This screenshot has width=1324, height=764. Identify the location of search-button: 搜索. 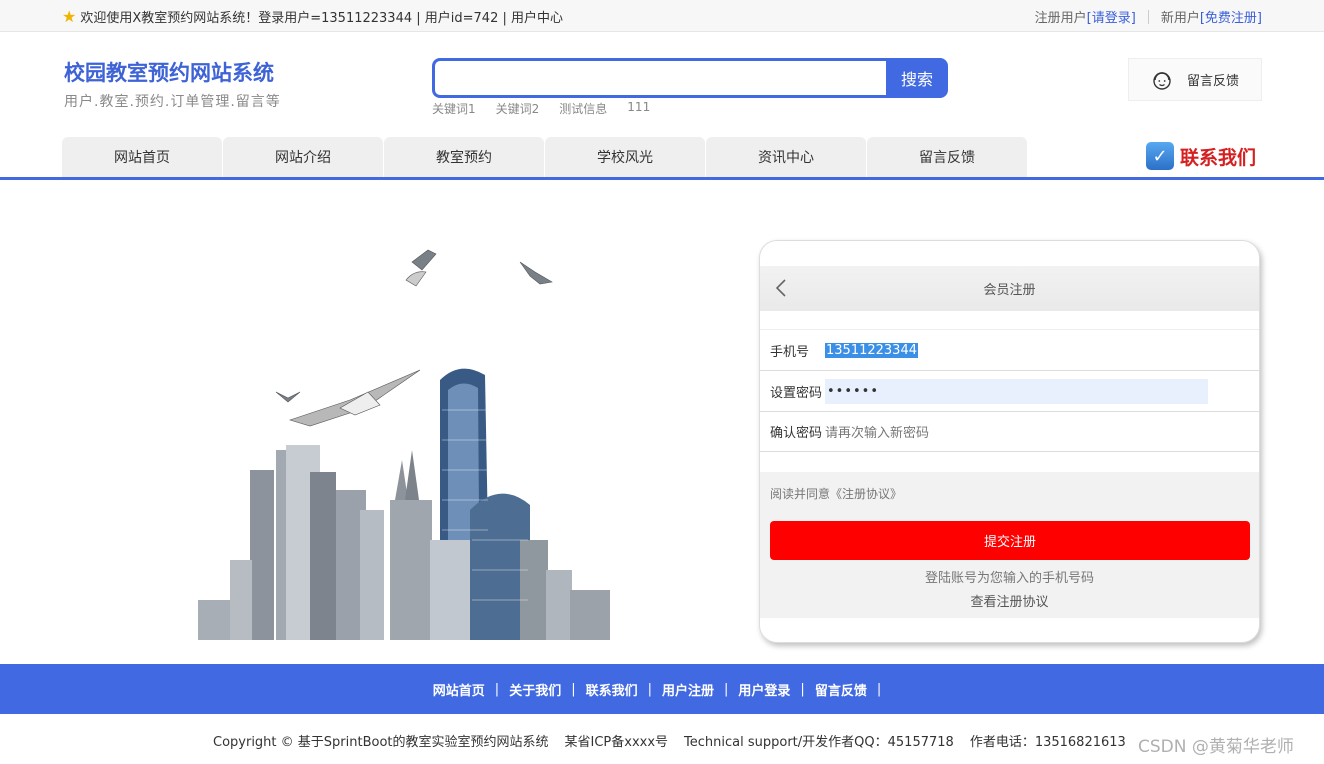
(917, 78).